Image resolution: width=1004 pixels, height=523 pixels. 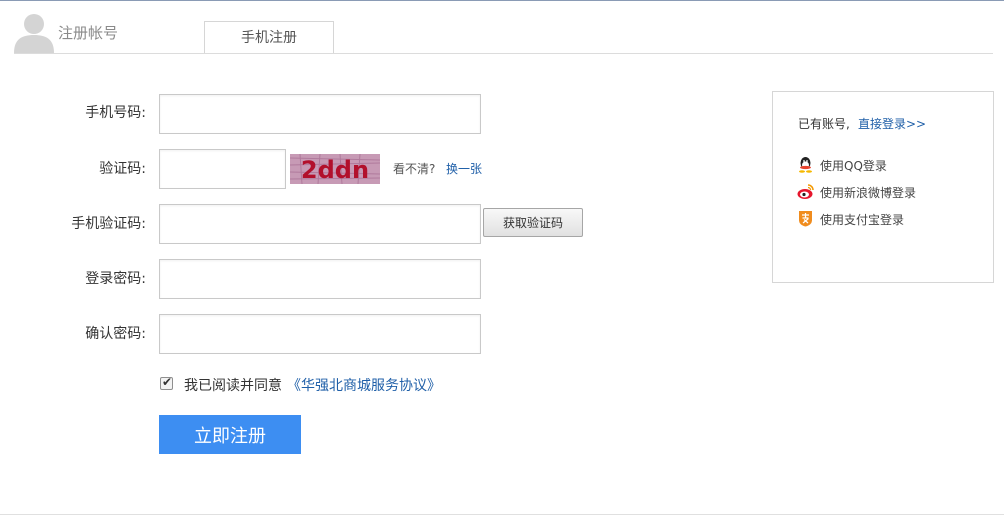 I want to click on password-input, so click(x=320, y=279).